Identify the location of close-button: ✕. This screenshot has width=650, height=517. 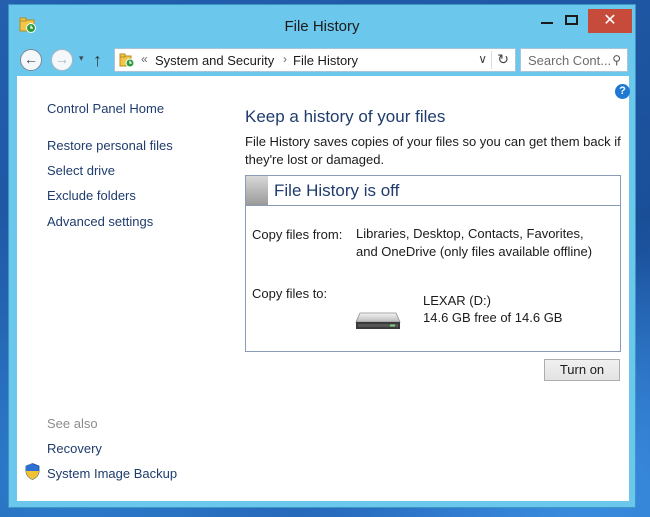
(610, 21).